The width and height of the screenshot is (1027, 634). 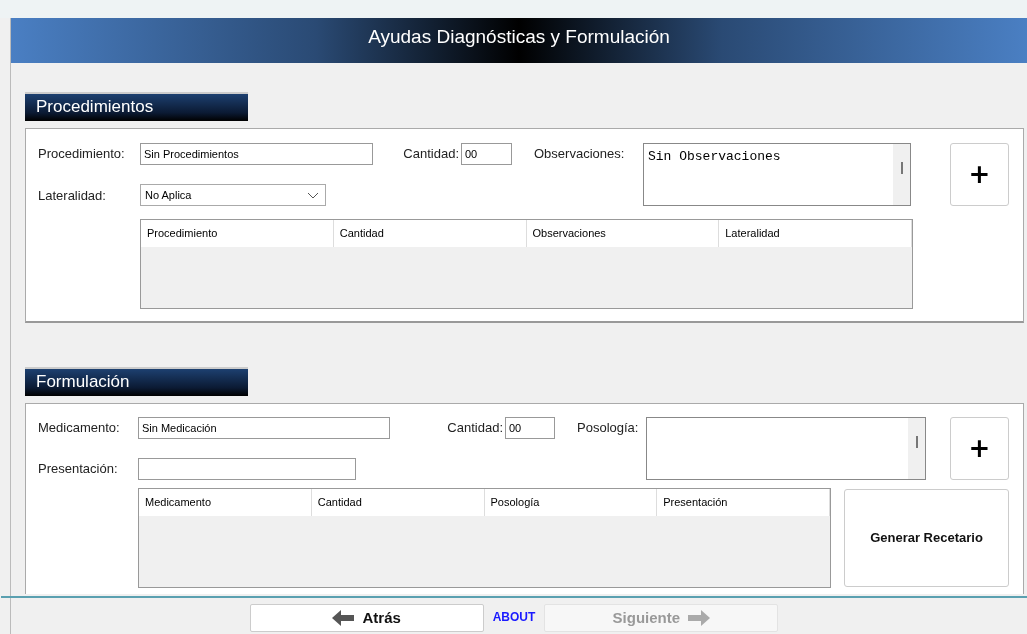 I want to click on about-link: ABOUT, so click(x=514, y=613).